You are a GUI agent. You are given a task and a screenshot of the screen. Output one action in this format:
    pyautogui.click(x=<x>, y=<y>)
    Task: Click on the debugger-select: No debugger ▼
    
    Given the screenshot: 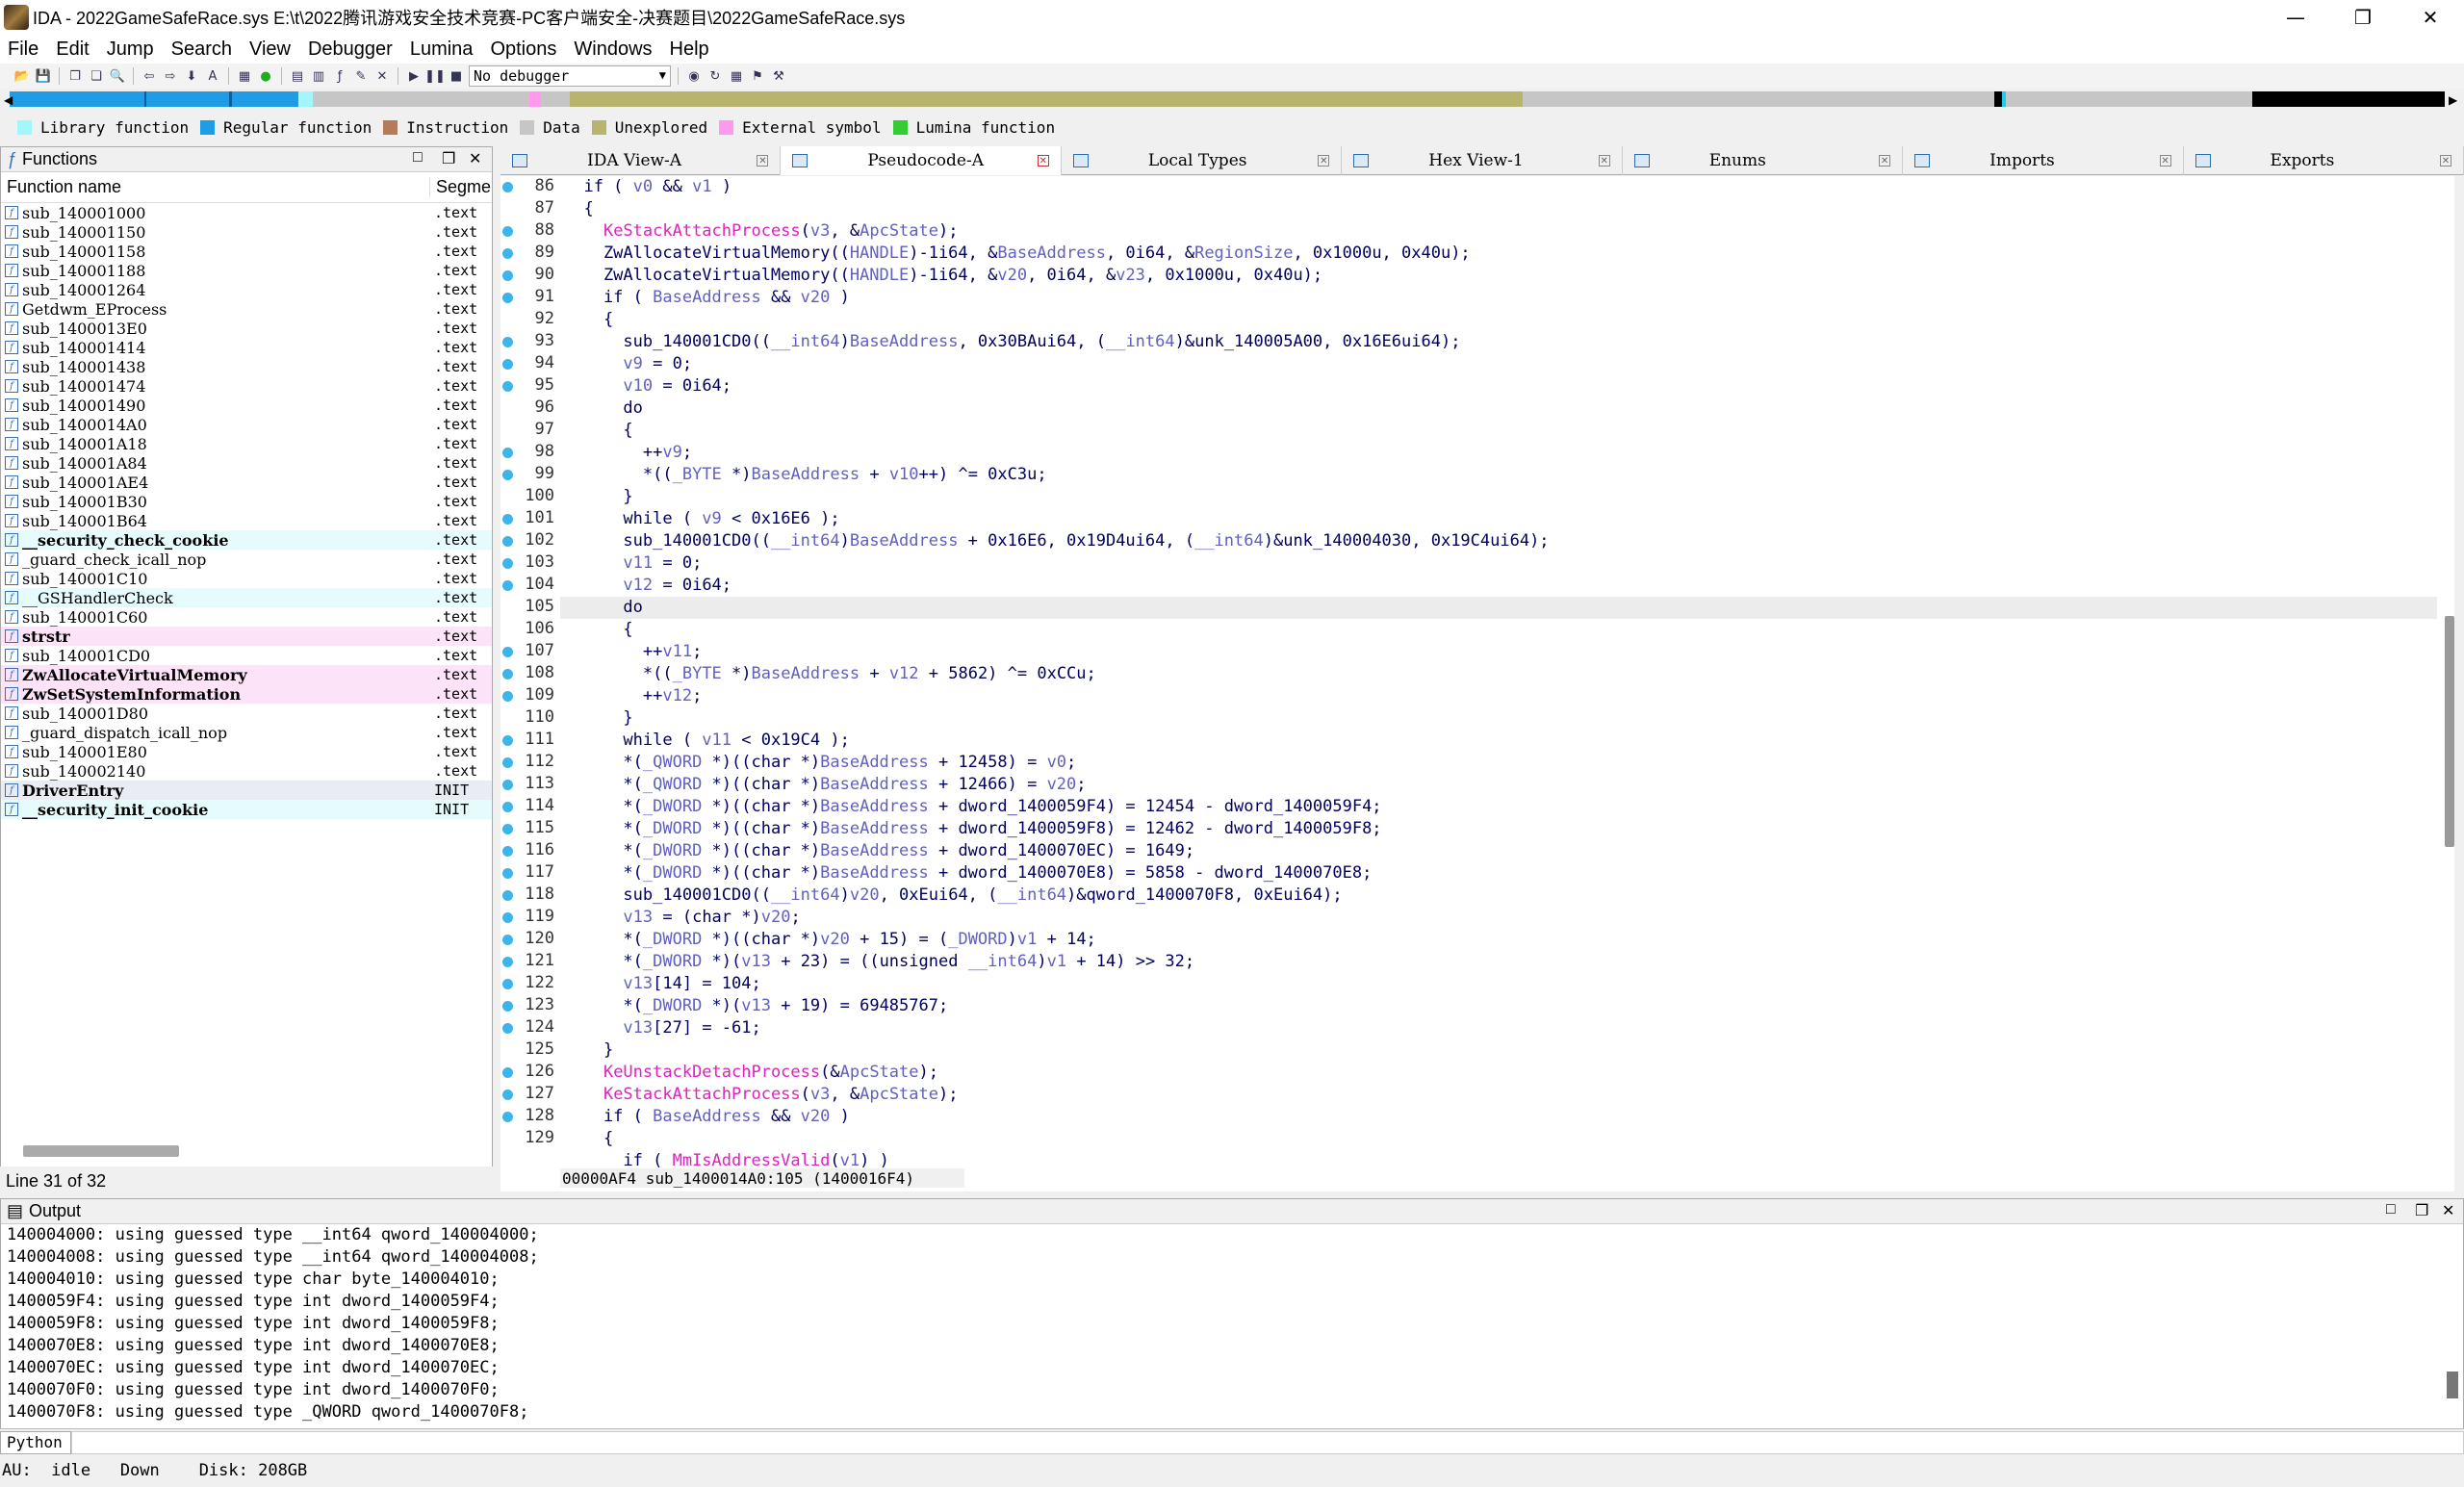 What is the action you would take?
    pyautogui.click(x=570, y=76)
    